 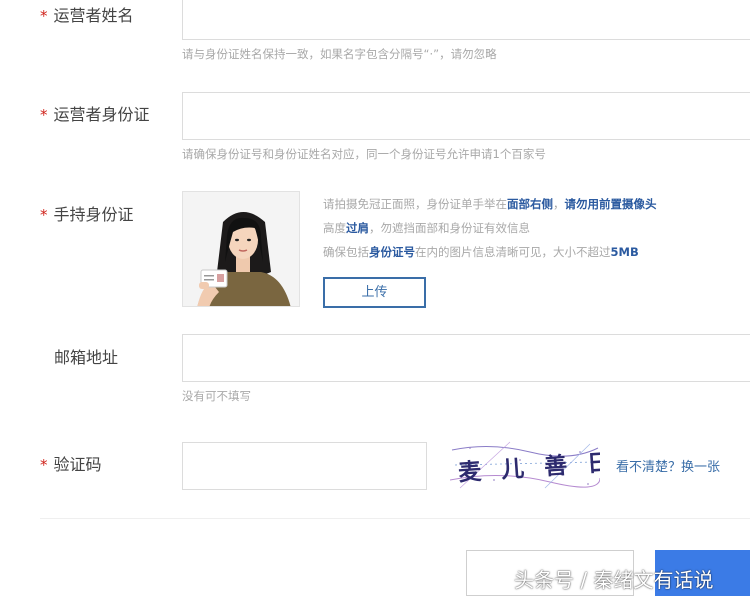 I want to click on captcha-input, so click(x=304, y=466).